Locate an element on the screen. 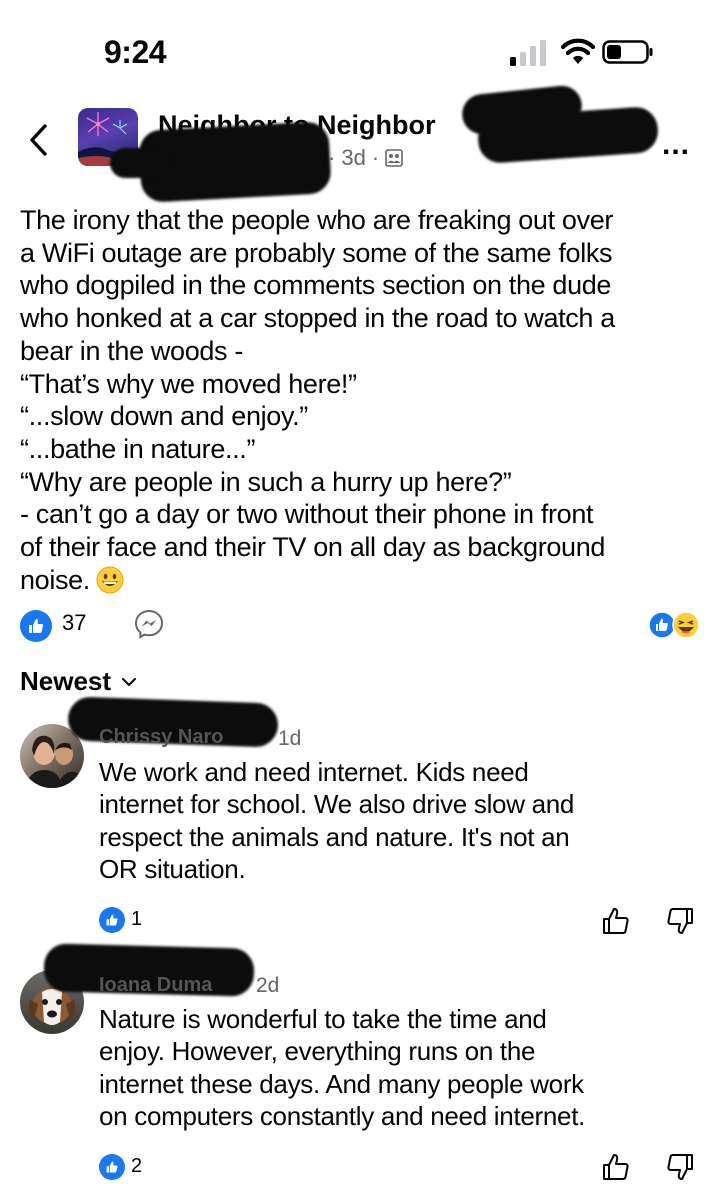 The width and height of the screenshot is (720, 1200). like-count: 37 is located at coordinates (74, 623).